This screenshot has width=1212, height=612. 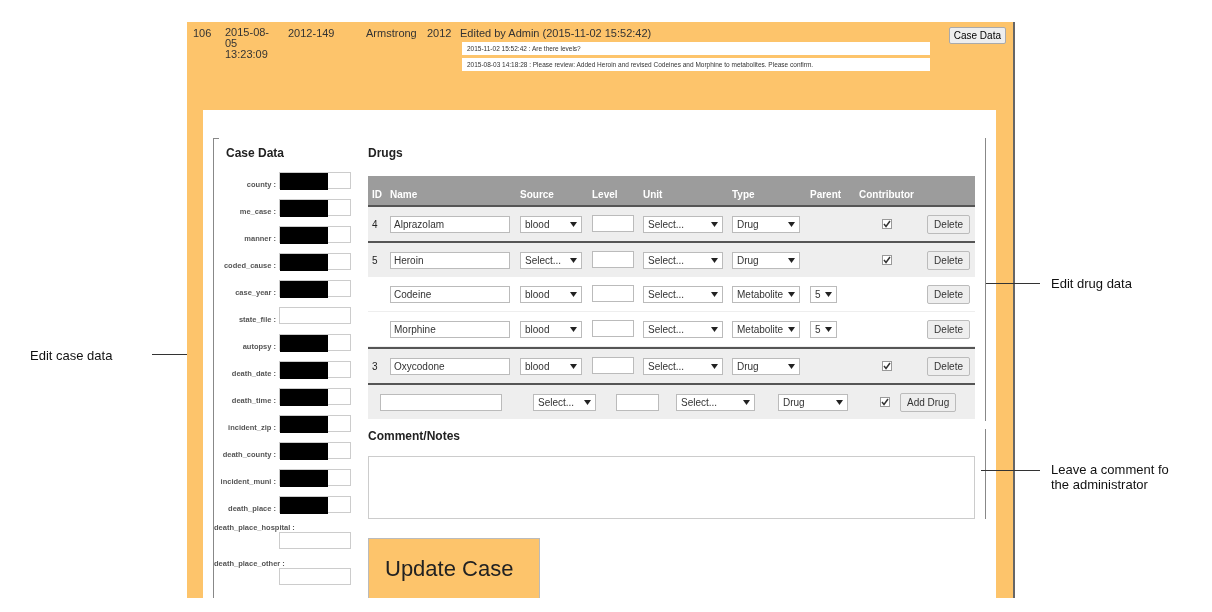 What do you see at coordinates (312, 34) in the screenshot?
I see `case-number: 2012-149` at bounding box center [312, 34].